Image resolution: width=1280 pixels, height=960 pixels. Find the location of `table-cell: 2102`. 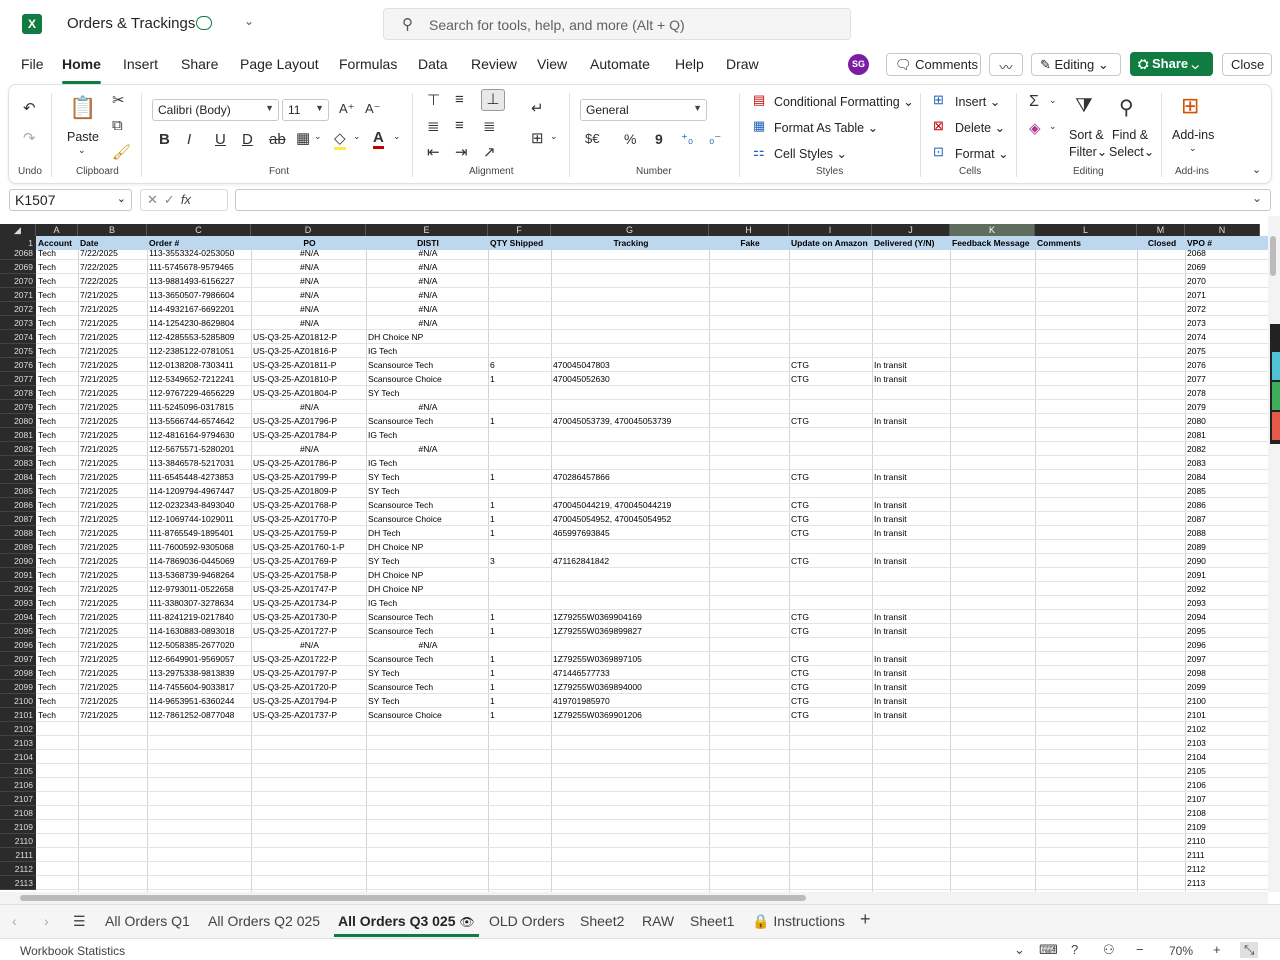

table-cell: 2102 is located at coordinates (1222, 729).